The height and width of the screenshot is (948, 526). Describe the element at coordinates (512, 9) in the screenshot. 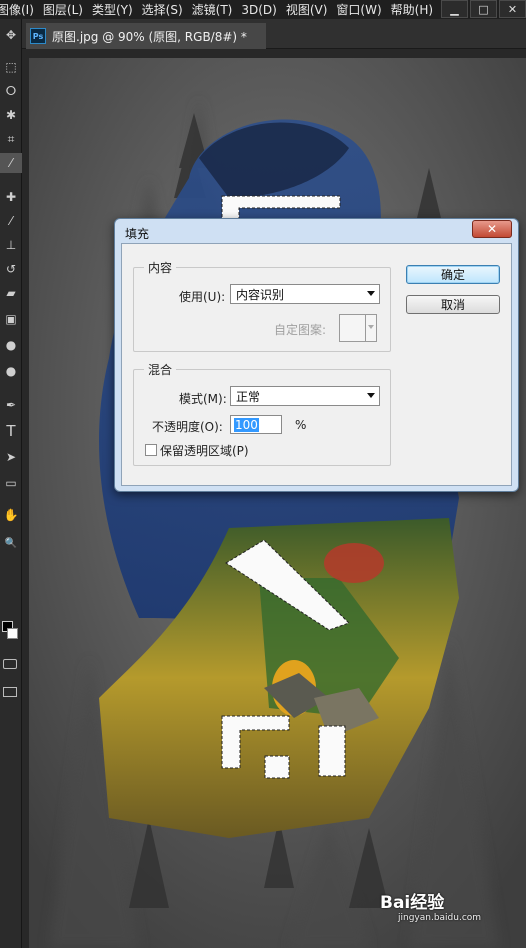

I see `close-window-button: ✕` at that location.